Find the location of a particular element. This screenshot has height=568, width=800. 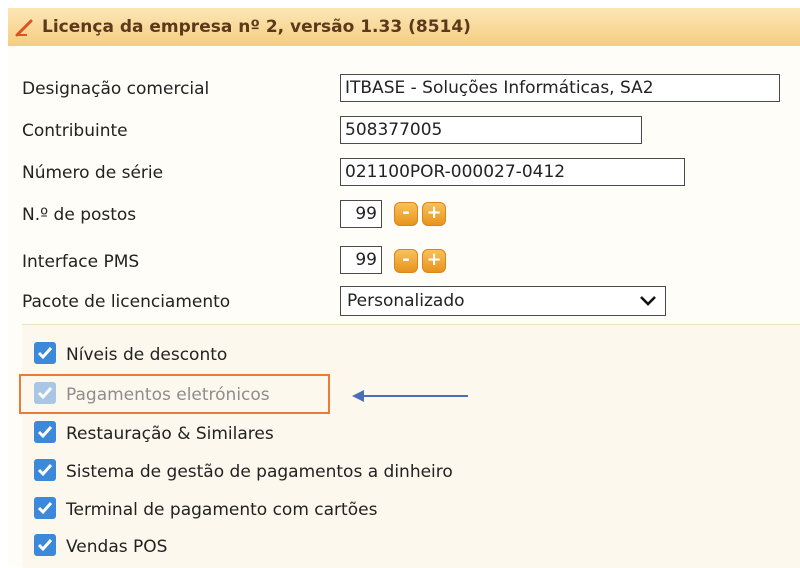

numero-serie-input: 021100POR-000027-0412 is located at coordinates (512, 172).